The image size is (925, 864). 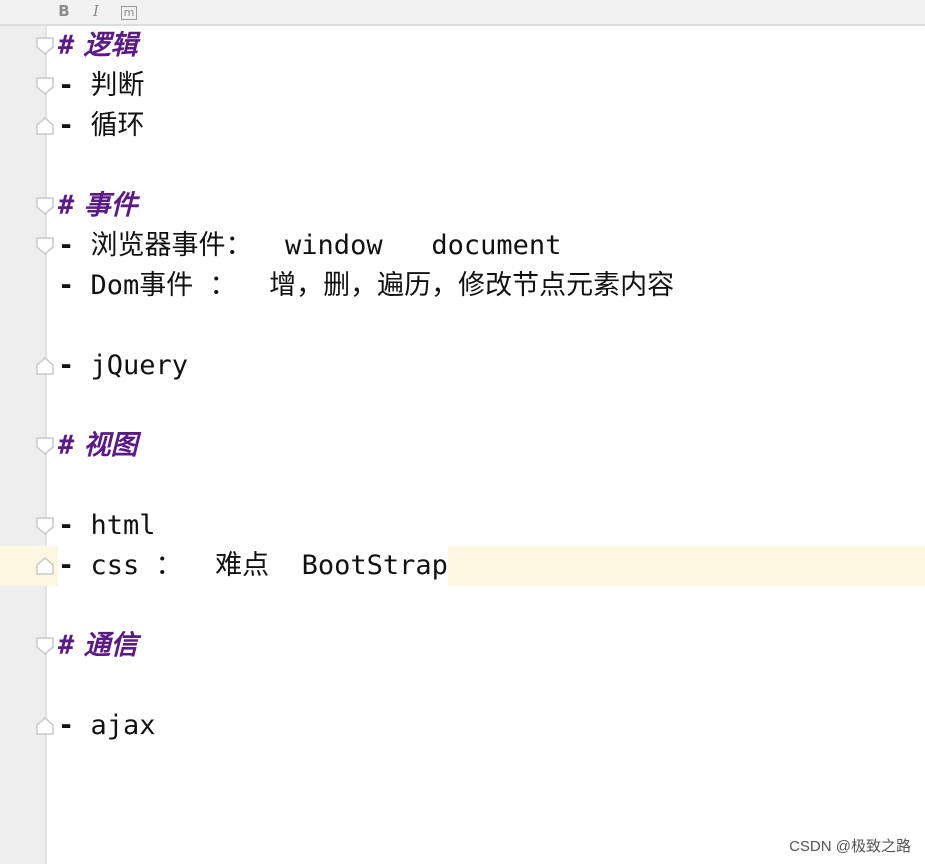 What do you see at coordinates (462, 46) in the screenshot?
I see `editor-line-1: # 逻辑` at bounding box center [462, 46].